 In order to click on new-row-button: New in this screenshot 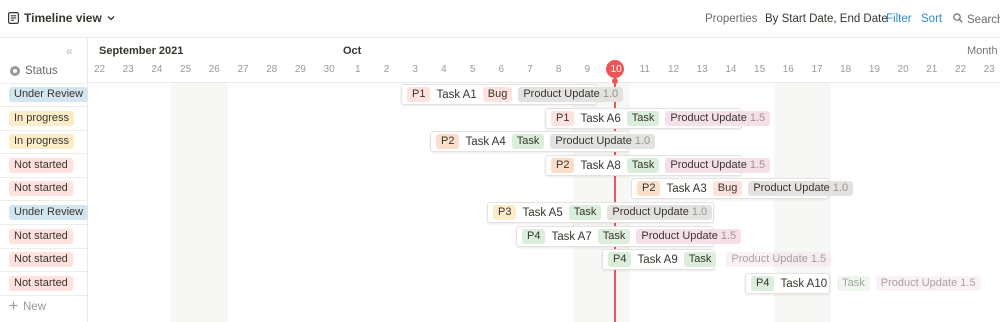, I will do `click(27, 307)`.